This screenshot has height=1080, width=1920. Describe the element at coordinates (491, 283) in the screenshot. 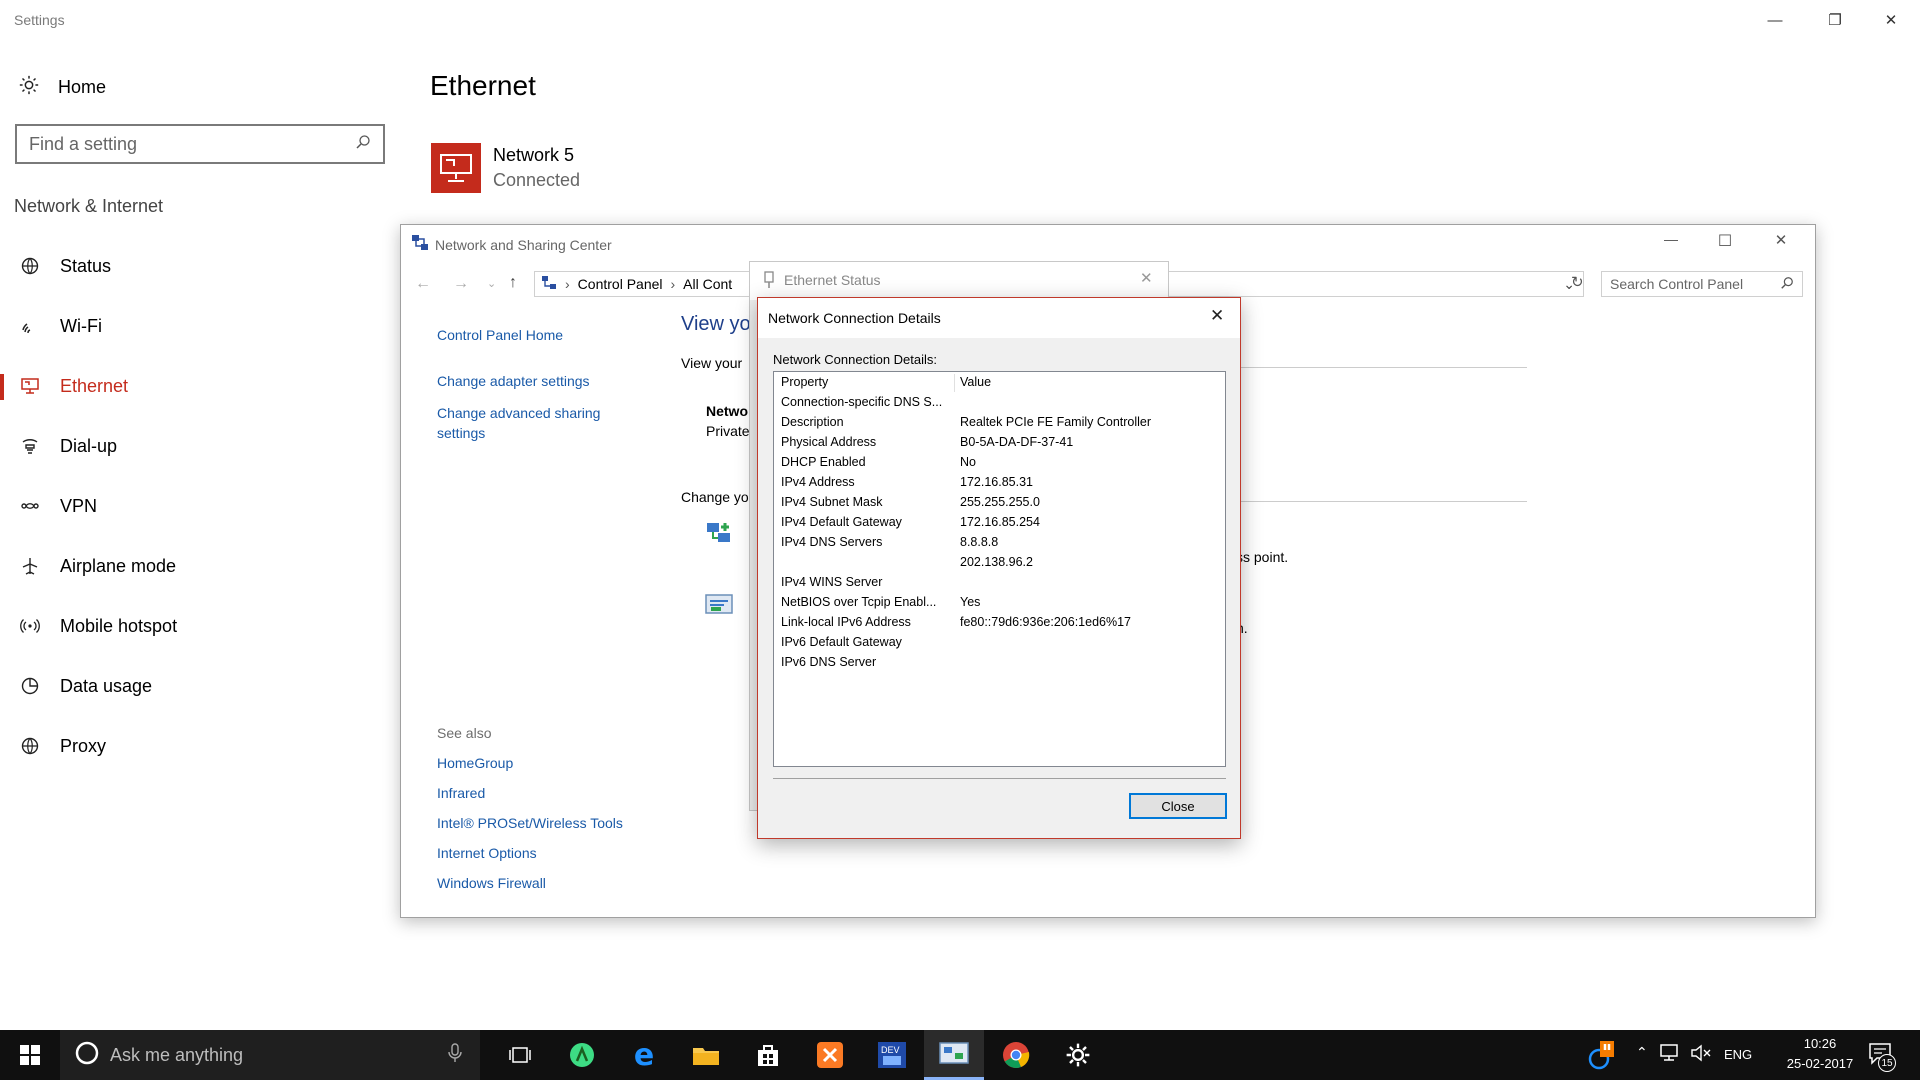

I see `history-chevron-icon: ⌄` at that location.